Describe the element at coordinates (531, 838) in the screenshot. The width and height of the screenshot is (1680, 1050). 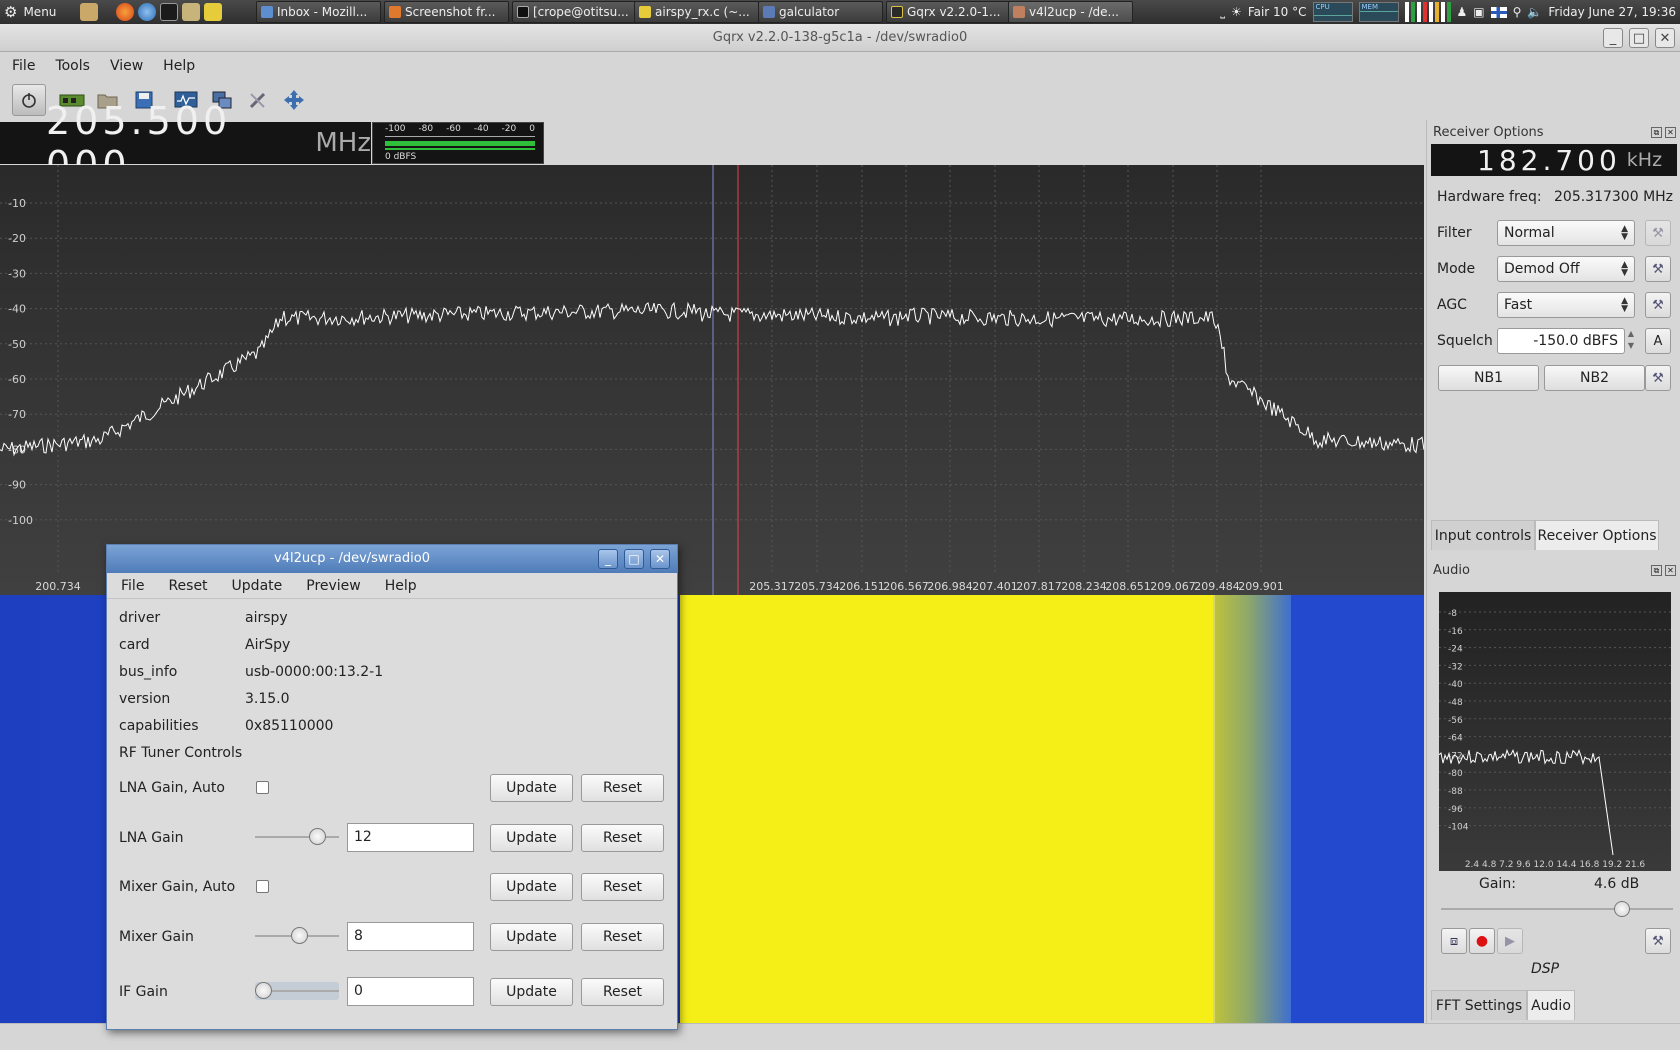
I see `lna-gain-update-button: Update` at that location.